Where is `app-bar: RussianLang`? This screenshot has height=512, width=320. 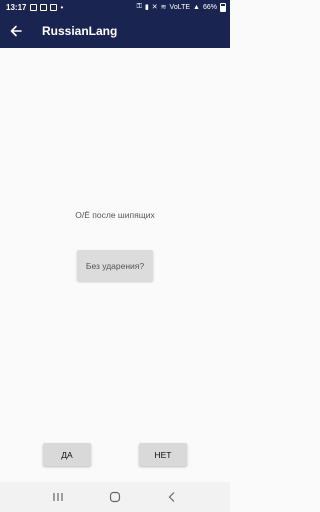
app-bar: RussianLang is located at coordinates (115, 31).